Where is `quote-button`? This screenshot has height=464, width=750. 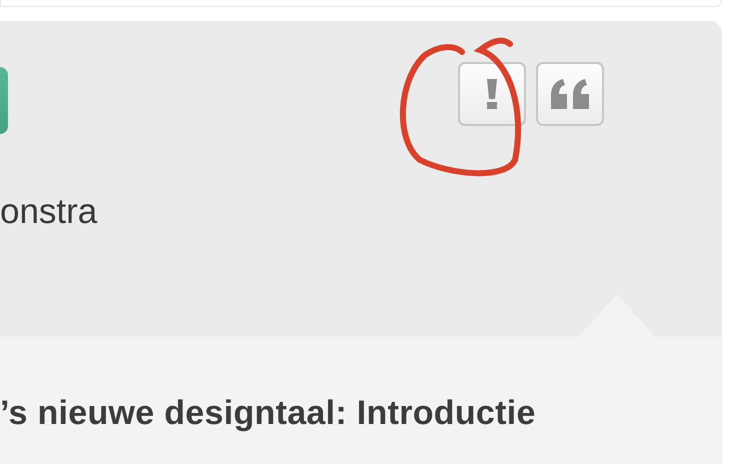
quote-button is located at coordinates (570, 94).